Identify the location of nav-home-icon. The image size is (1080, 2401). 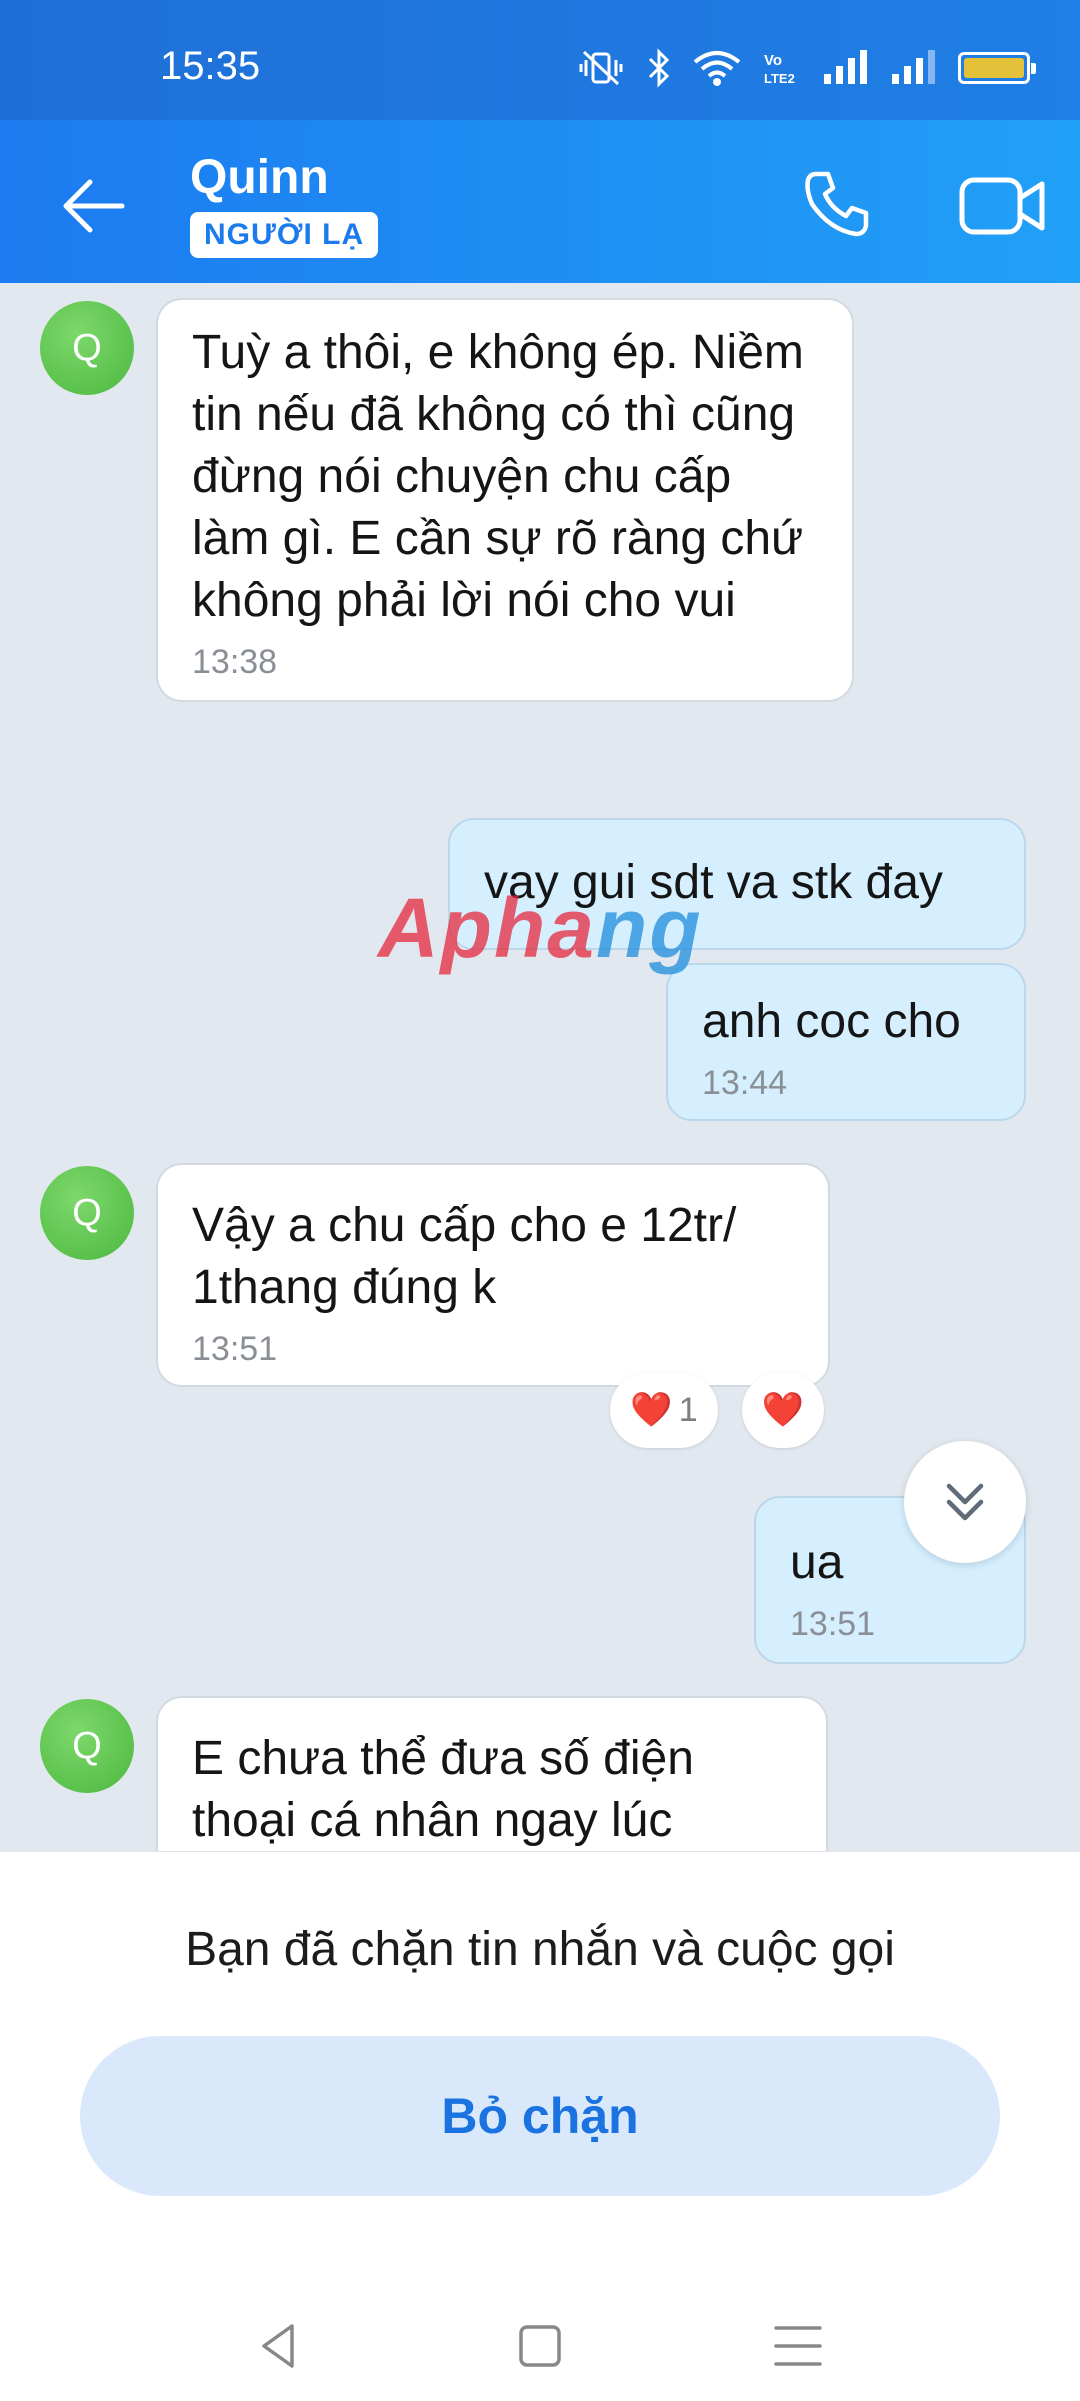
(540, 2346).